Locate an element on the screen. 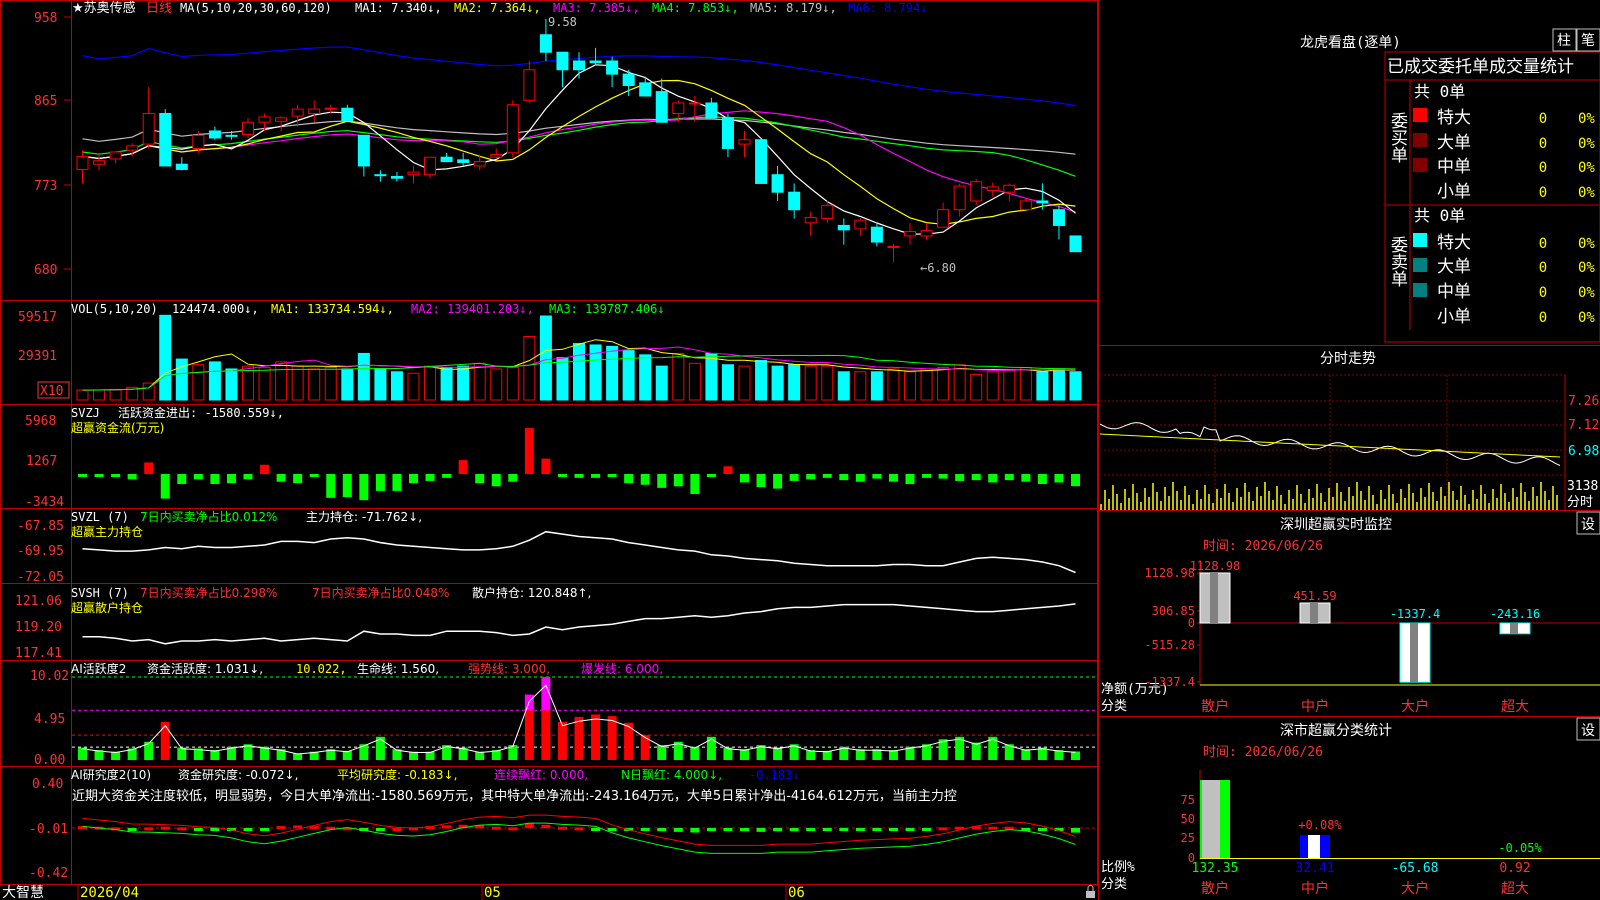 This screenshot has height=900, width=1600. svsh-label2: 7日内买卖净占比0.048% is located at coordinates (380, 592).